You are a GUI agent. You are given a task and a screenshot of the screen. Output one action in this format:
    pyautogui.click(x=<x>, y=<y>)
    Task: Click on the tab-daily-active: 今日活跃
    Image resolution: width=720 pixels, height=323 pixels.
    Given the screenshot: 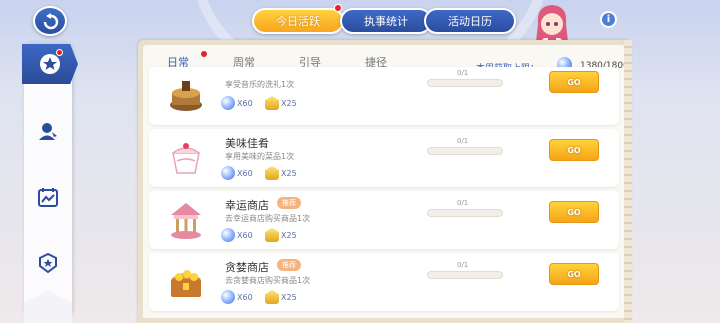 What is the action you would take?
    pyautogui.click(x=298, y=21)
    